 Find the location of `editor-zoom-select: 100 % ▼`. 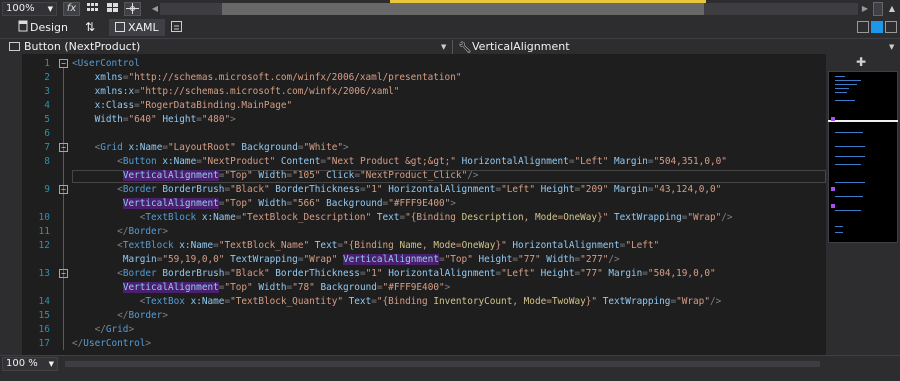

editor-zoom-select: 100 % ▼ is located at coordinates (30, 364).